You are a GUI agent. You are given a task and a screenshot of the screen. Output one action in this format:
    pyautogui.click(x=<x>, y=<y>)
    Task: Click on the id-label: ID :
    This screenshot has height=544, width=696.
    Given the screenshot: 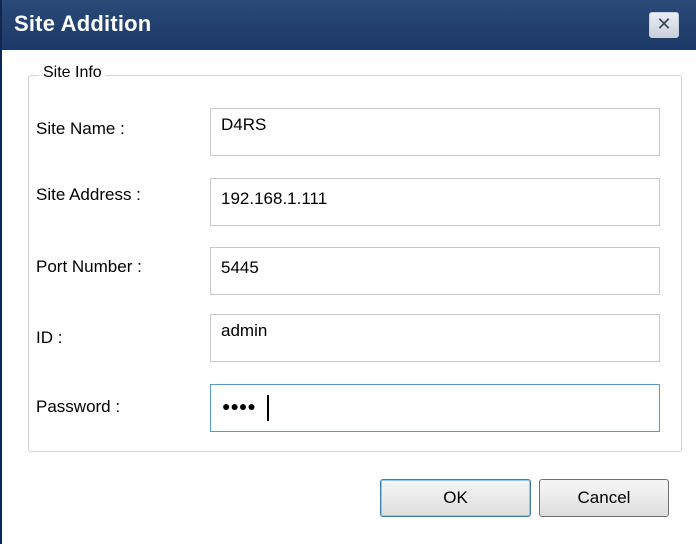 What is the action you would take?
    pyautogui.click(x=49, y=337)
    